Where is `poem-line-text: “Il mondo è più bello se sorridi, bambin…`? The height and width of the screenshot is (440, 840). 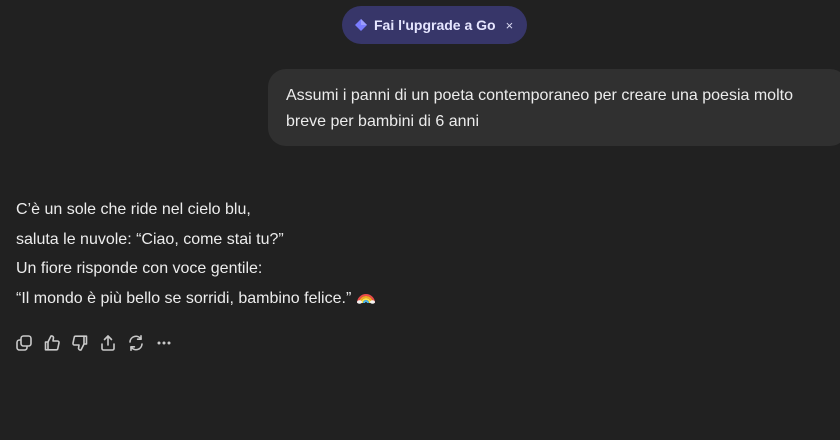 poem-line-text: “Il mondo è più bello se sorridi, bambin… is located at coordinates (184, 298).